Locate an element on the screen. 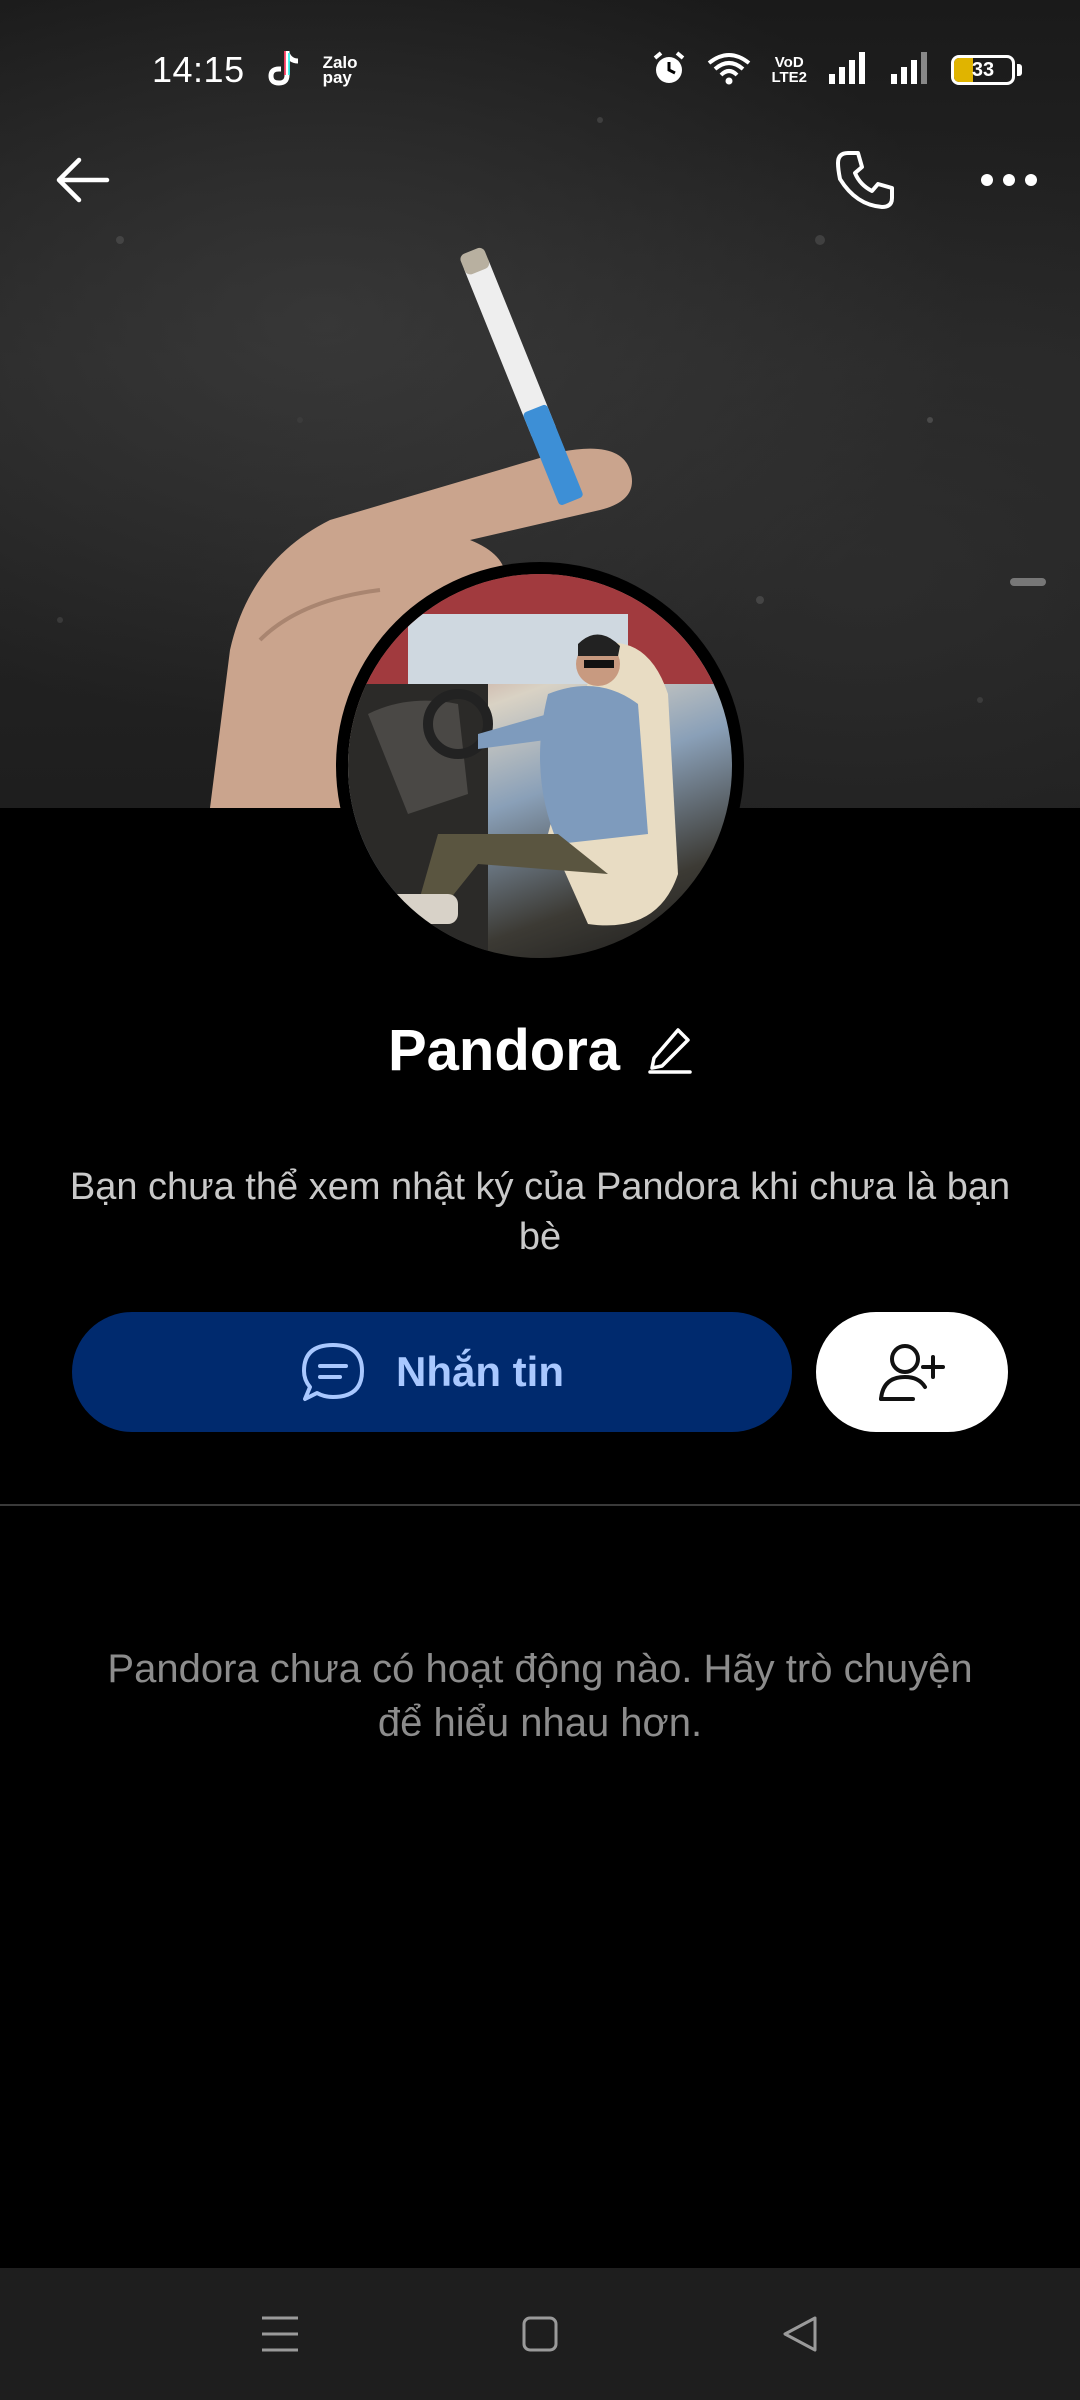 This screenshot has height=2400, width=1080. back-button is located at coordinates (83, 180).